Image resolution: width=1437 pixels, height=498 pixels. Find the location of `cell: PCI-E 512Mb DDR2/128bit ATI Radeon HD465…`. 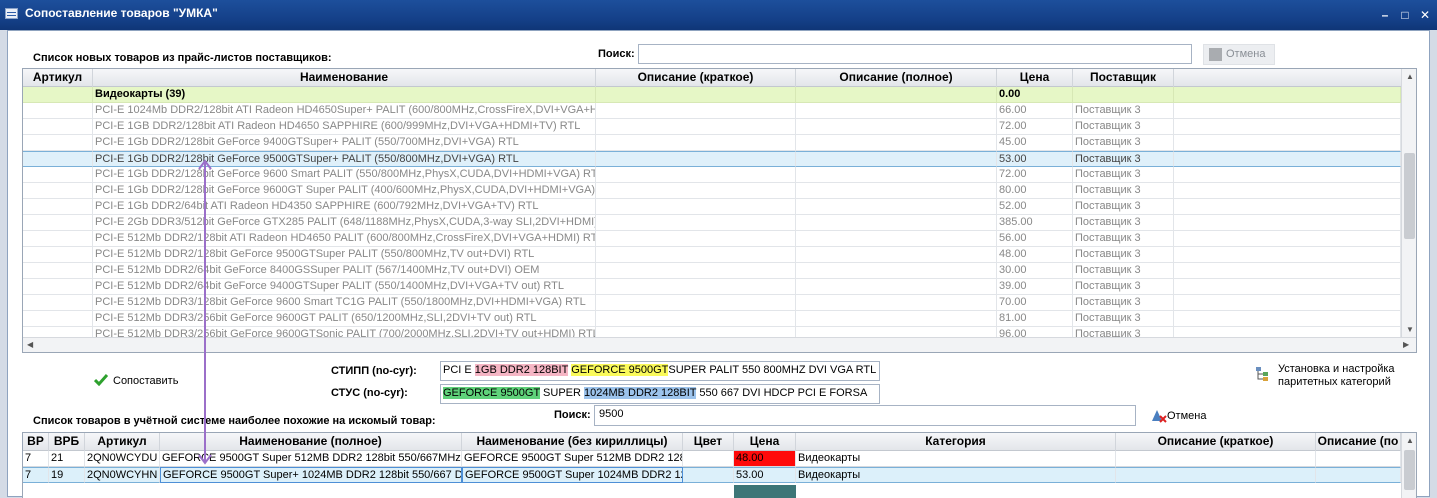

cell: PCI-E 512Mb DDR2/128bit ATI Radeon HD465… is located at coordinates (344, 239).